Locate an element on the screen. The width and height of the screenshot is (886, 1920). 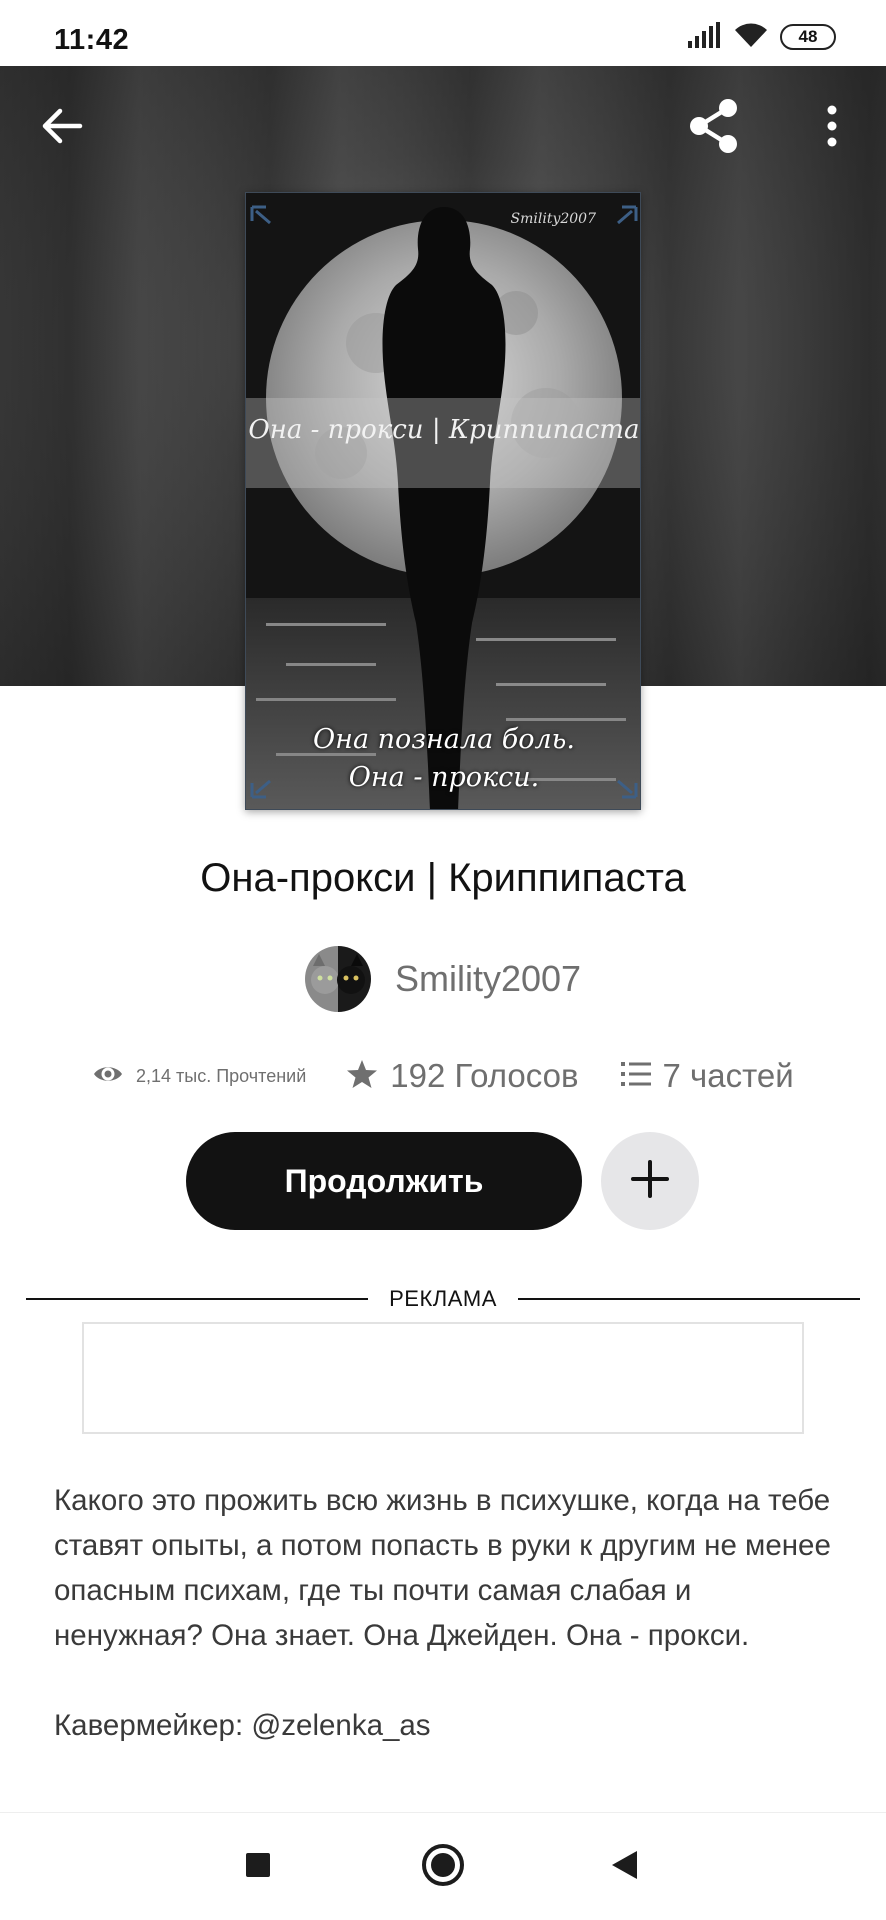
continue-reading-button: Продолжить is located at coordinates (384, 1181).